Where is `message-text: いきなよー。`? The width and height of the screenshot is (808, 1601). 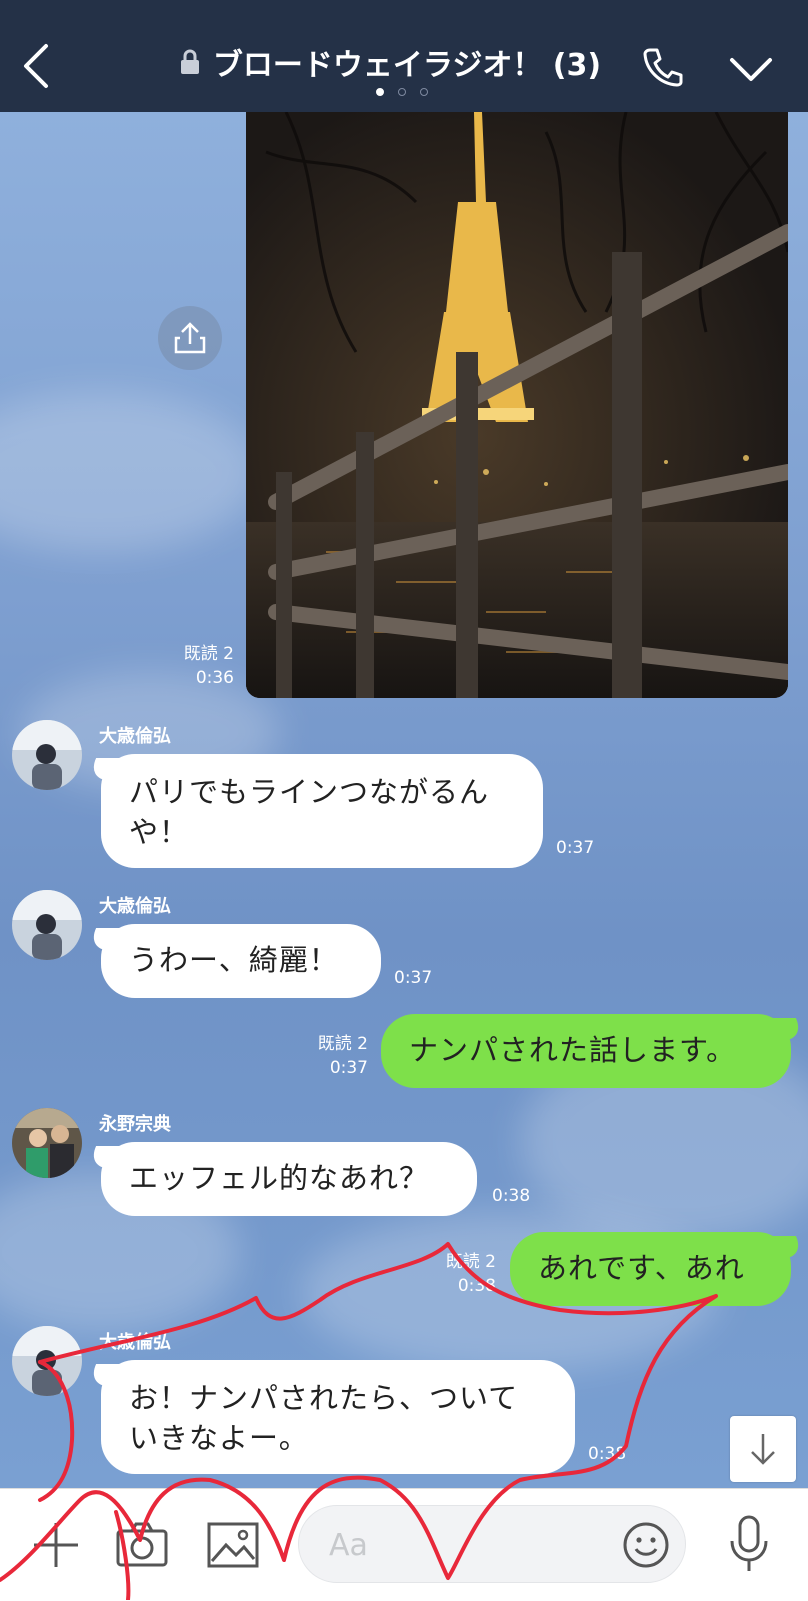
message-text: いきなよー。 is located at coordinates (219, 1438).